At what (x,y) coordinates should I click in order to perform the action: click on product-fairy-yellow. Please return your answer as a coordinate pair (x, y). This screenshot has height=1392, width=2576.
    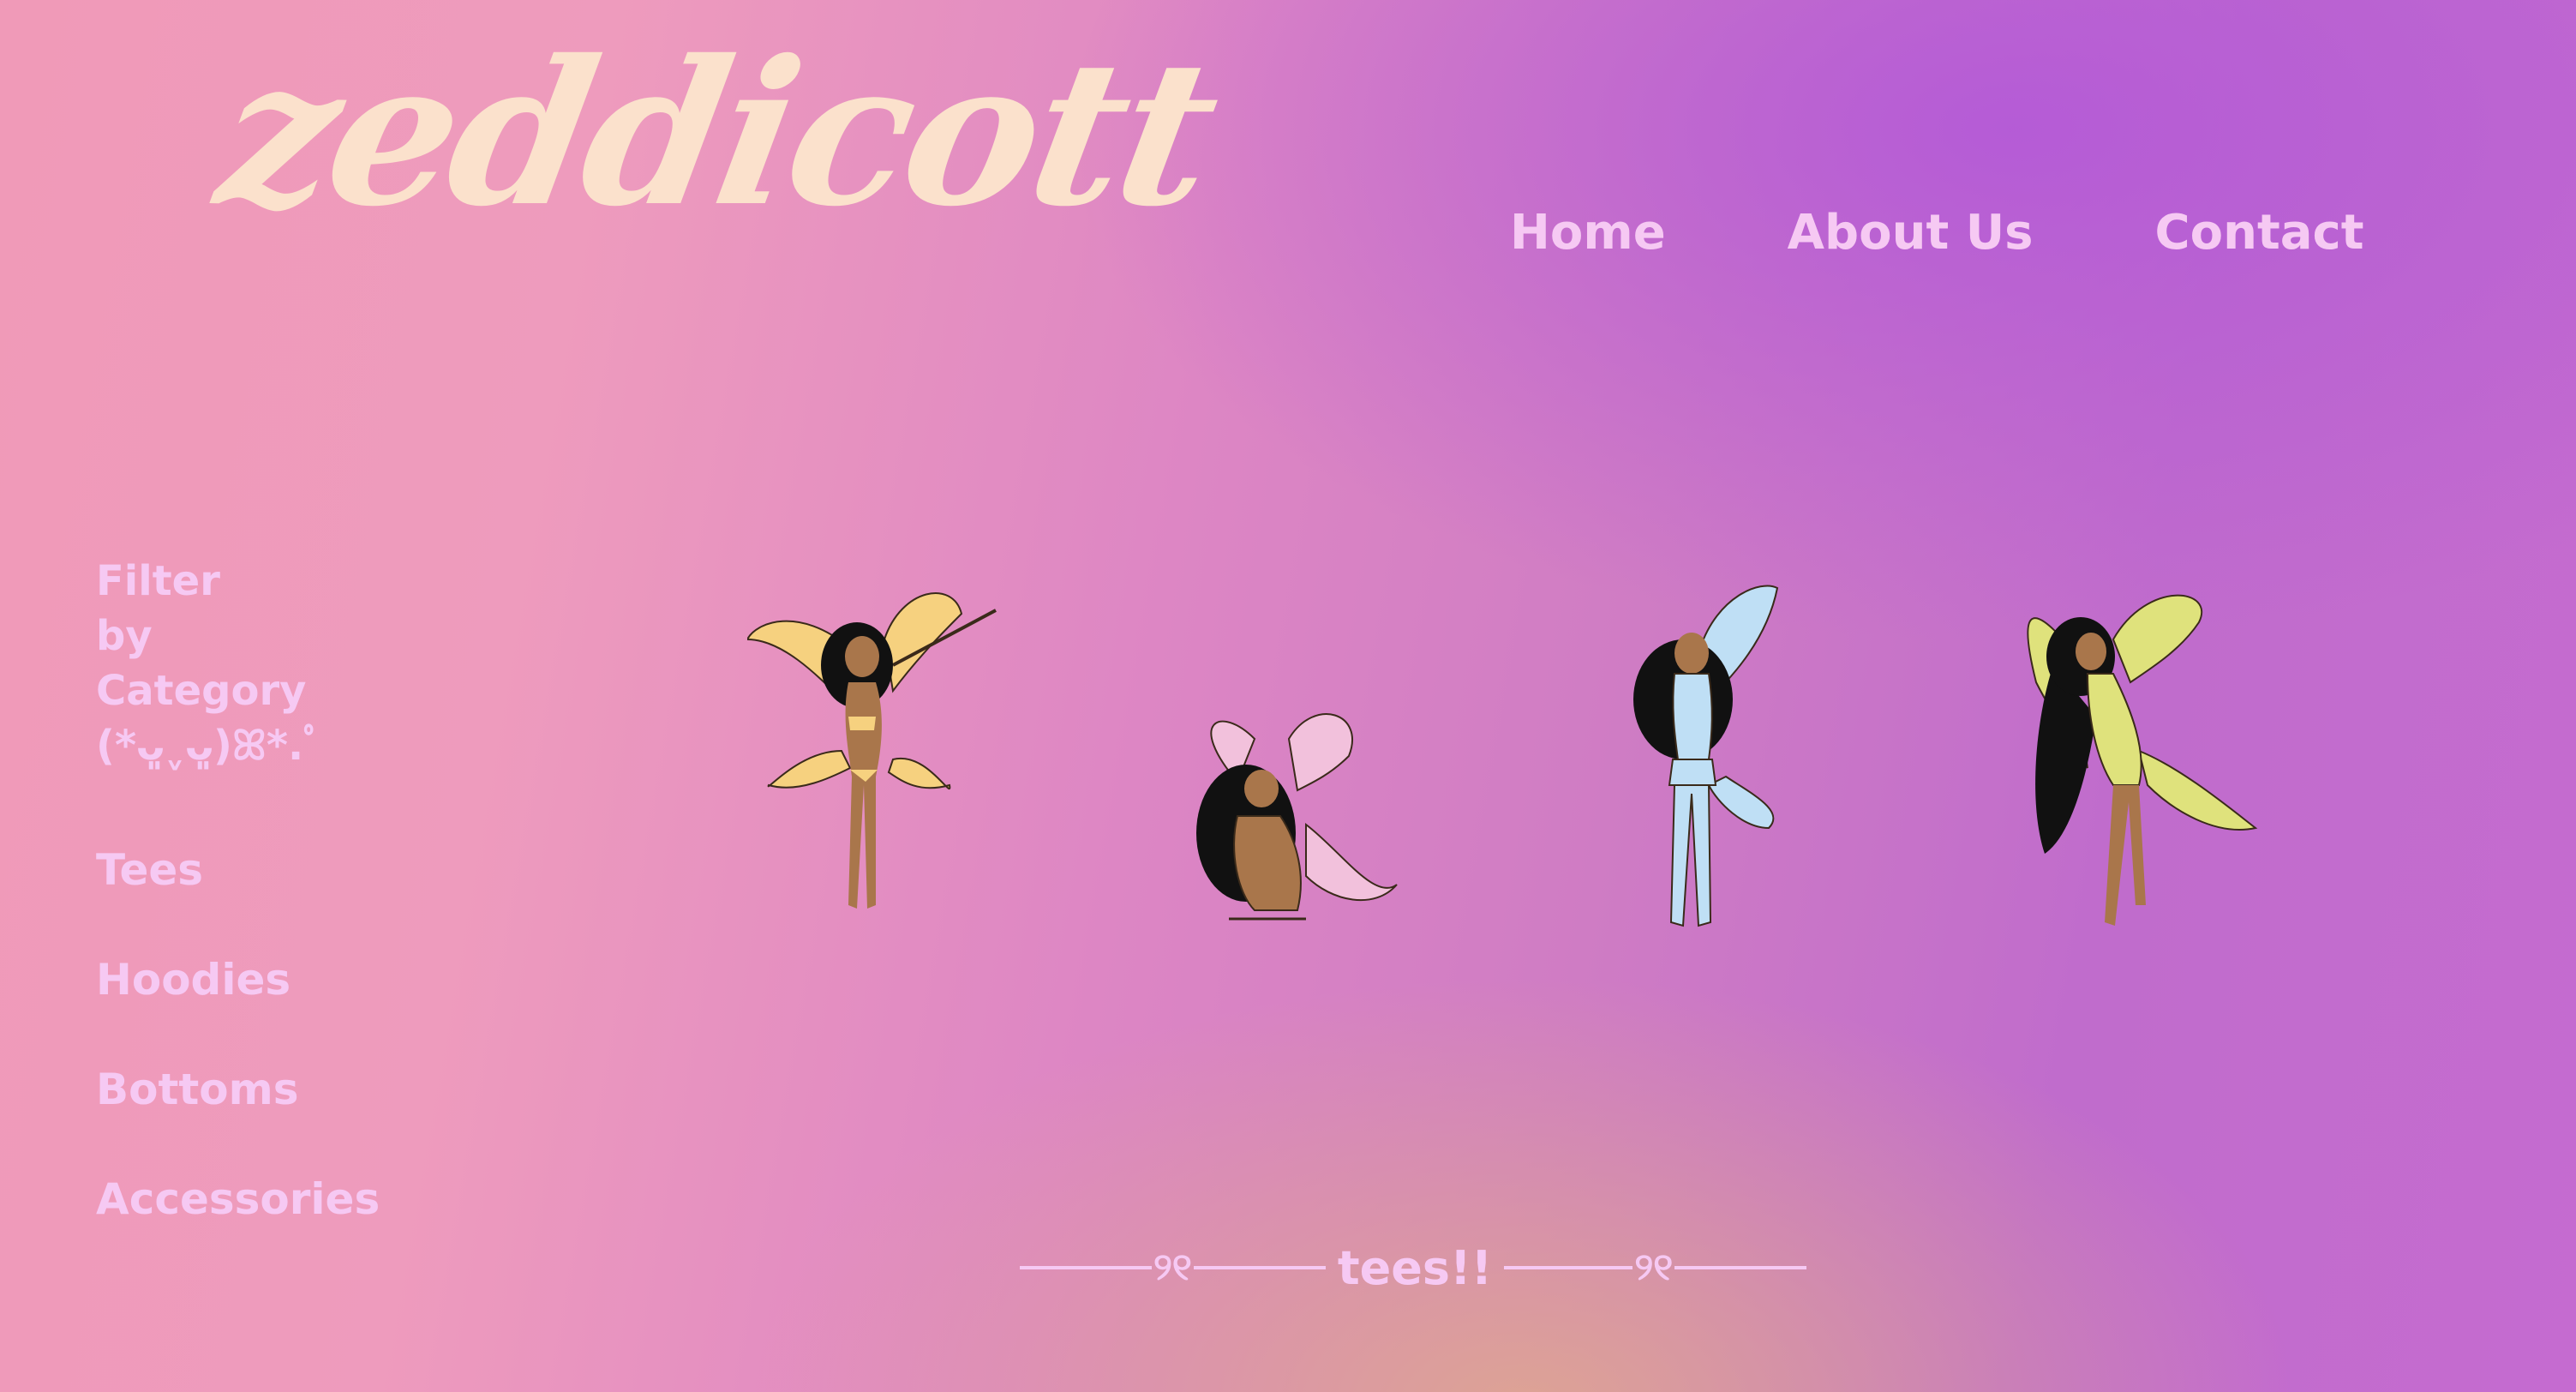
    Looking at the image, I should click on (874, 755).